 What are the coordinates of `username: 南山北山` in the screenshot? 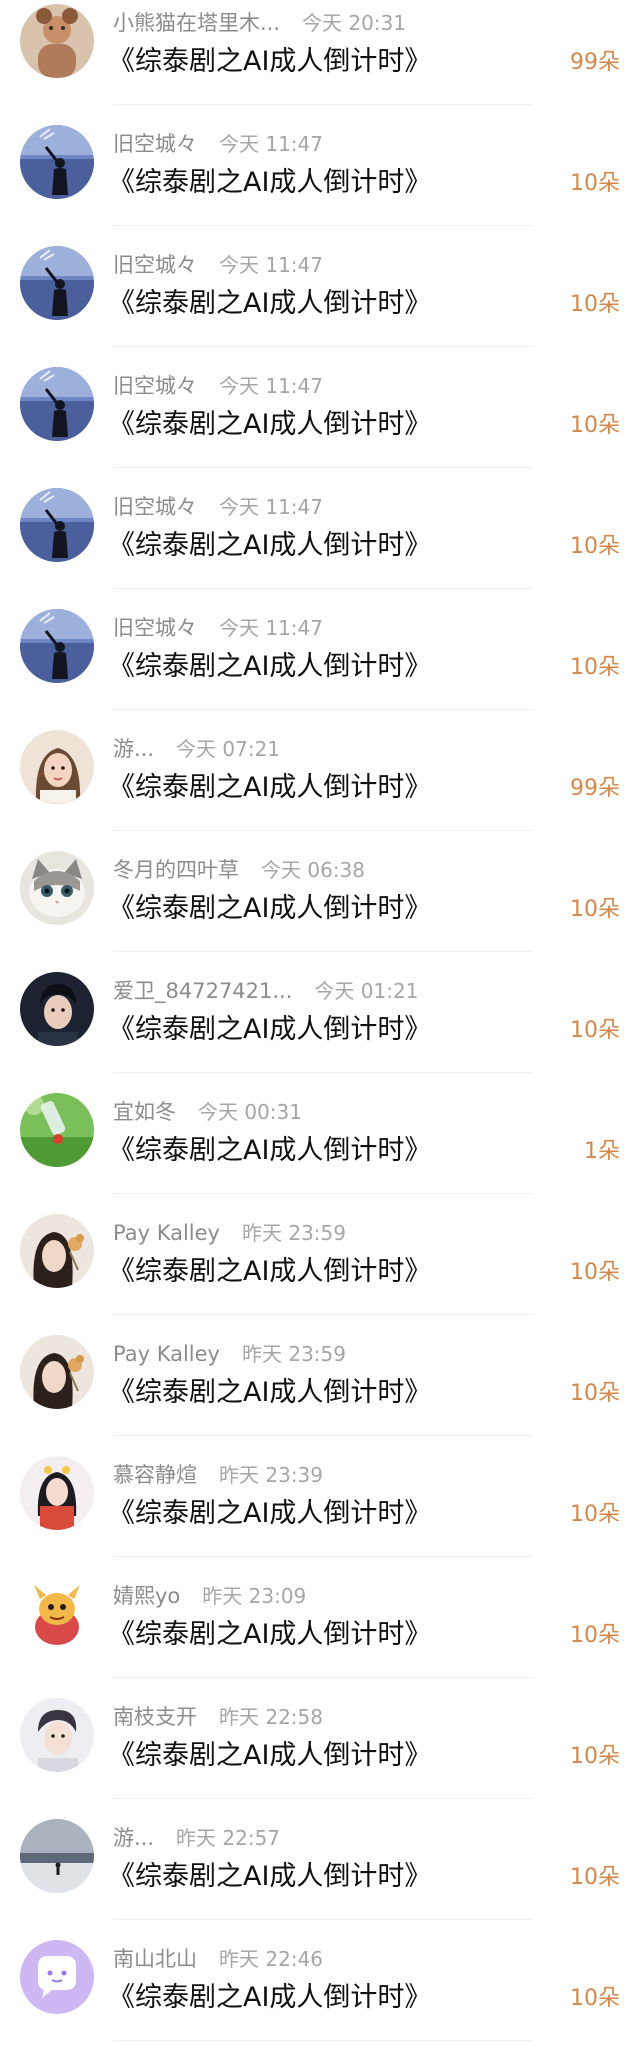 It's located at (155, 1959).